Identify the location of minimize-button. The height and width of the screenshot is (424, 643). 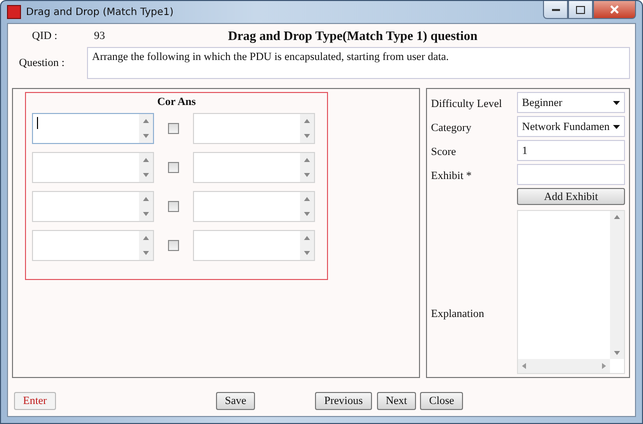
(555, 10).